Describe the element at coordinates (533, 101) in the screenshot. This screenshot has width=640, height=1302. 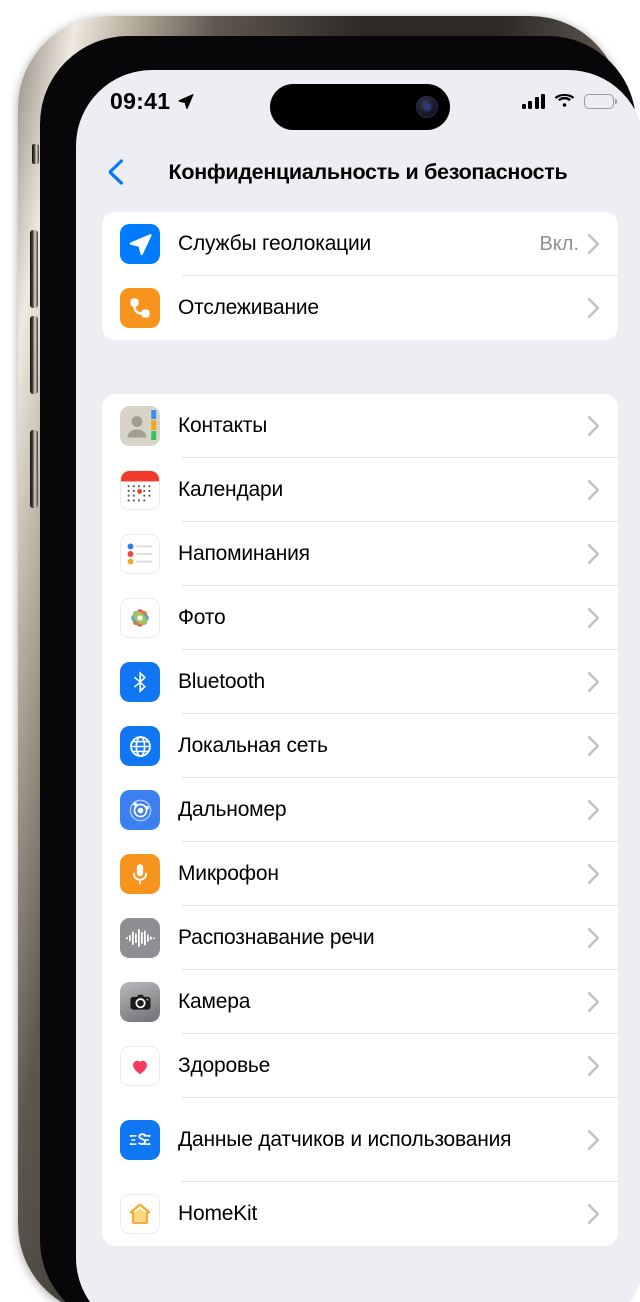
I see `cellular-signal-icon` at that location.